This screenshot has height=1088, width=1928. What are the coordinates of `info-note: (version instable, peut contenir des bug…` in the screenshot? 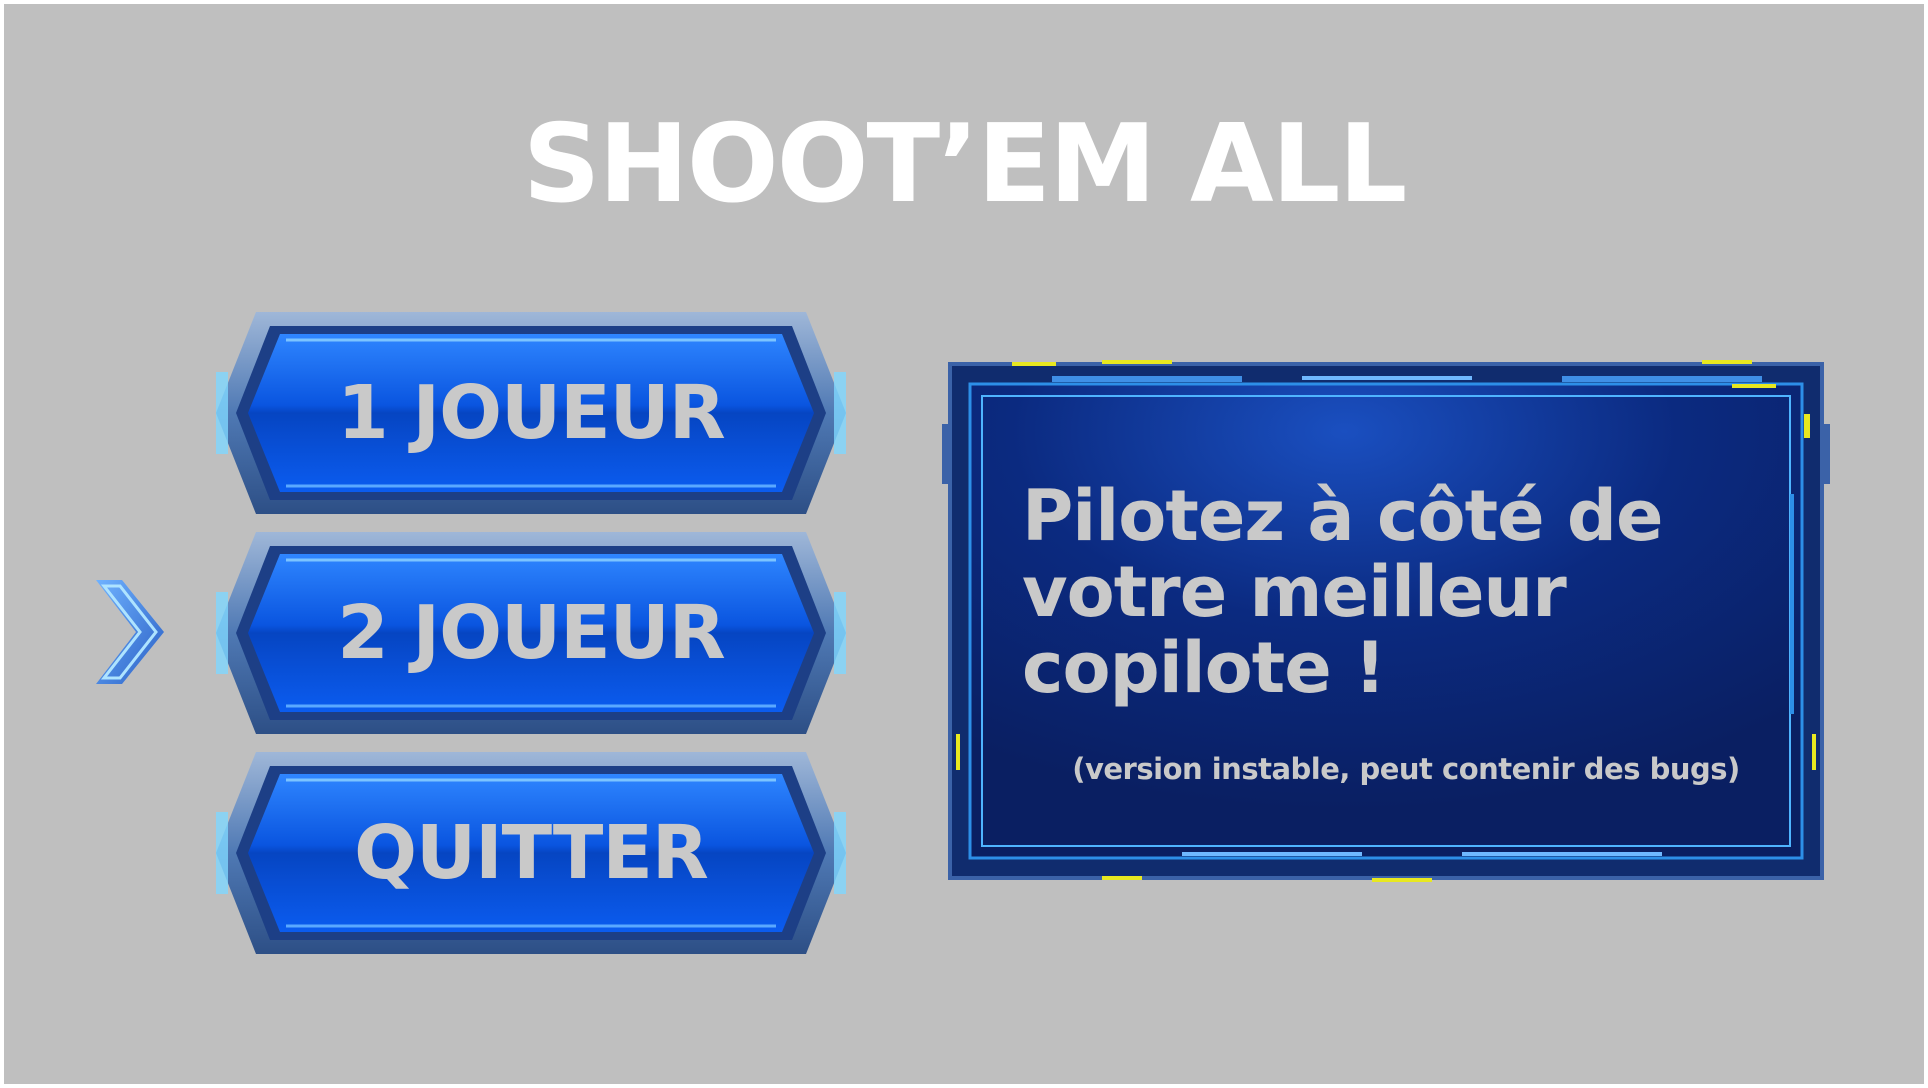 It's located at (1406, 769).